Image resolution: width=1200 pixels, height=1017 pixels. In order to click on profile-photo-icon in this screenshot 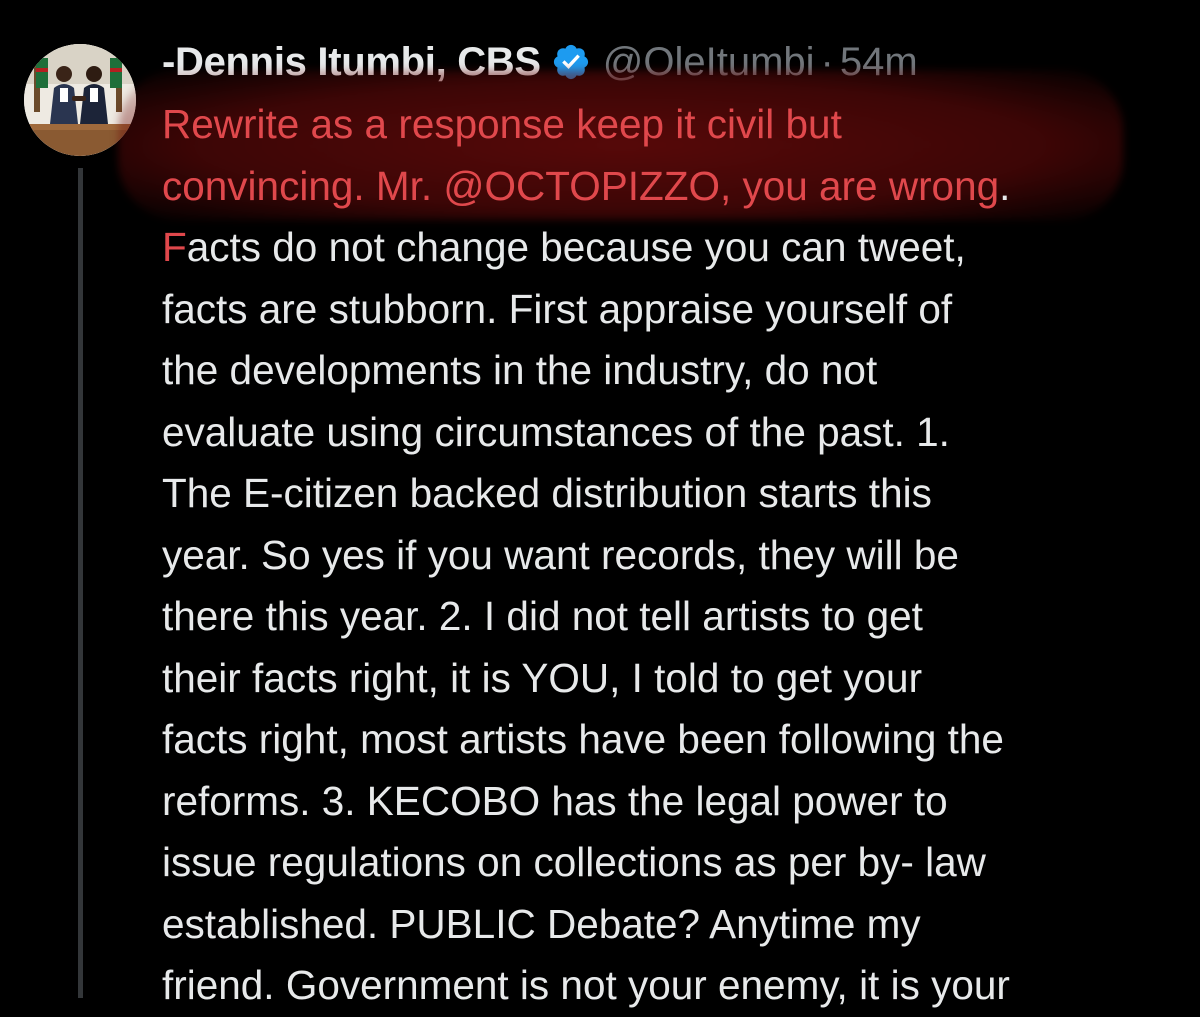, I will do `click(80, 100)`.